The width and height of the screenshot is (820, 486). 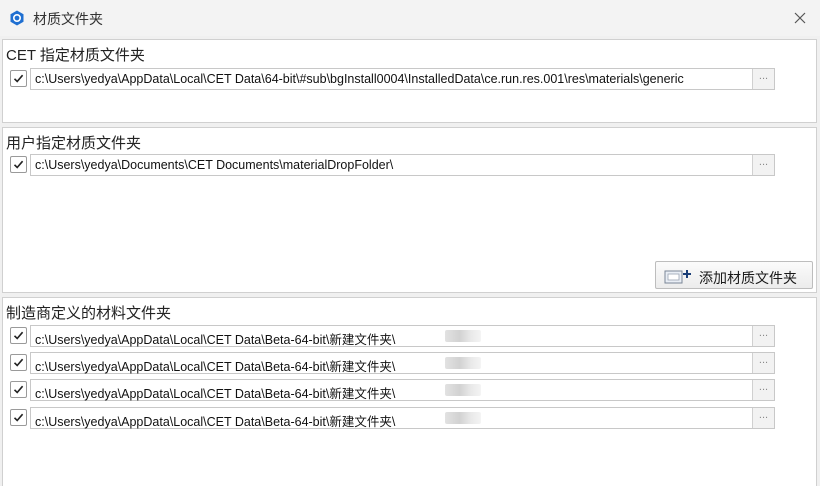 What do you see at coordinates (89, 313) in the screenshot?
I see `manufacturer-folders-title: 制造商定义的材料文件夹` at bounding box center [89, 313].